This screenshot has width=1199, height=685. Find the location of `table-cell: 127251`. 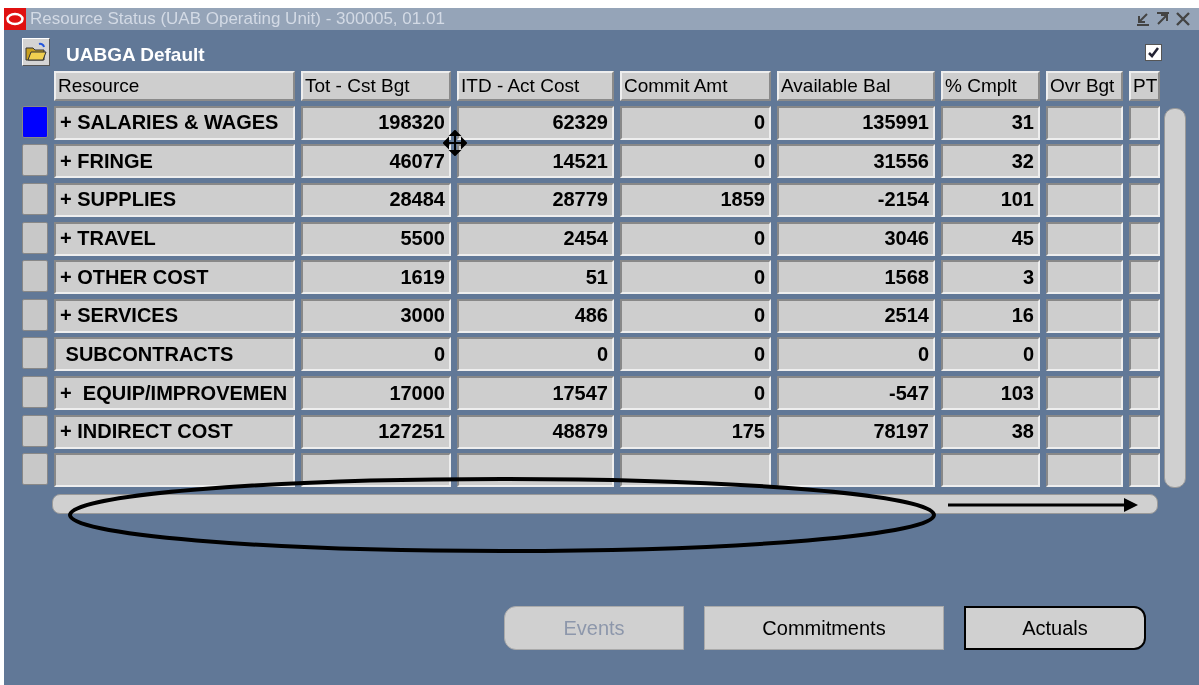

table-cell: 127251 is located at coordinates (376, 431).